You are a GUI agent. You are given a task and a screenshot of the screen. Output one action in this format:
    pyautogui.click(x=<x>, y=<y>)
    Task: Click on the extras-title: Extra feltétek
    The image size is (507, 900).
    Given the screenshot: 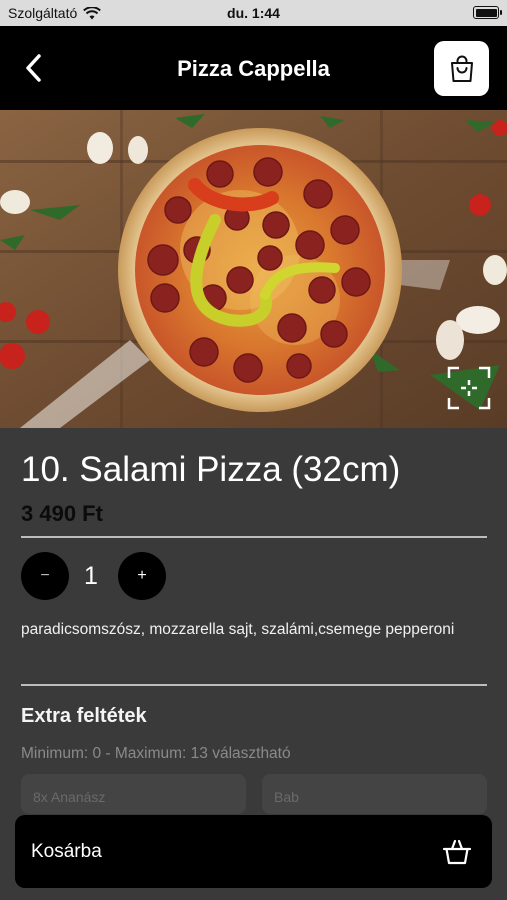 What is the action you would take?
    pyautogui.click(x=84, y=716)
    